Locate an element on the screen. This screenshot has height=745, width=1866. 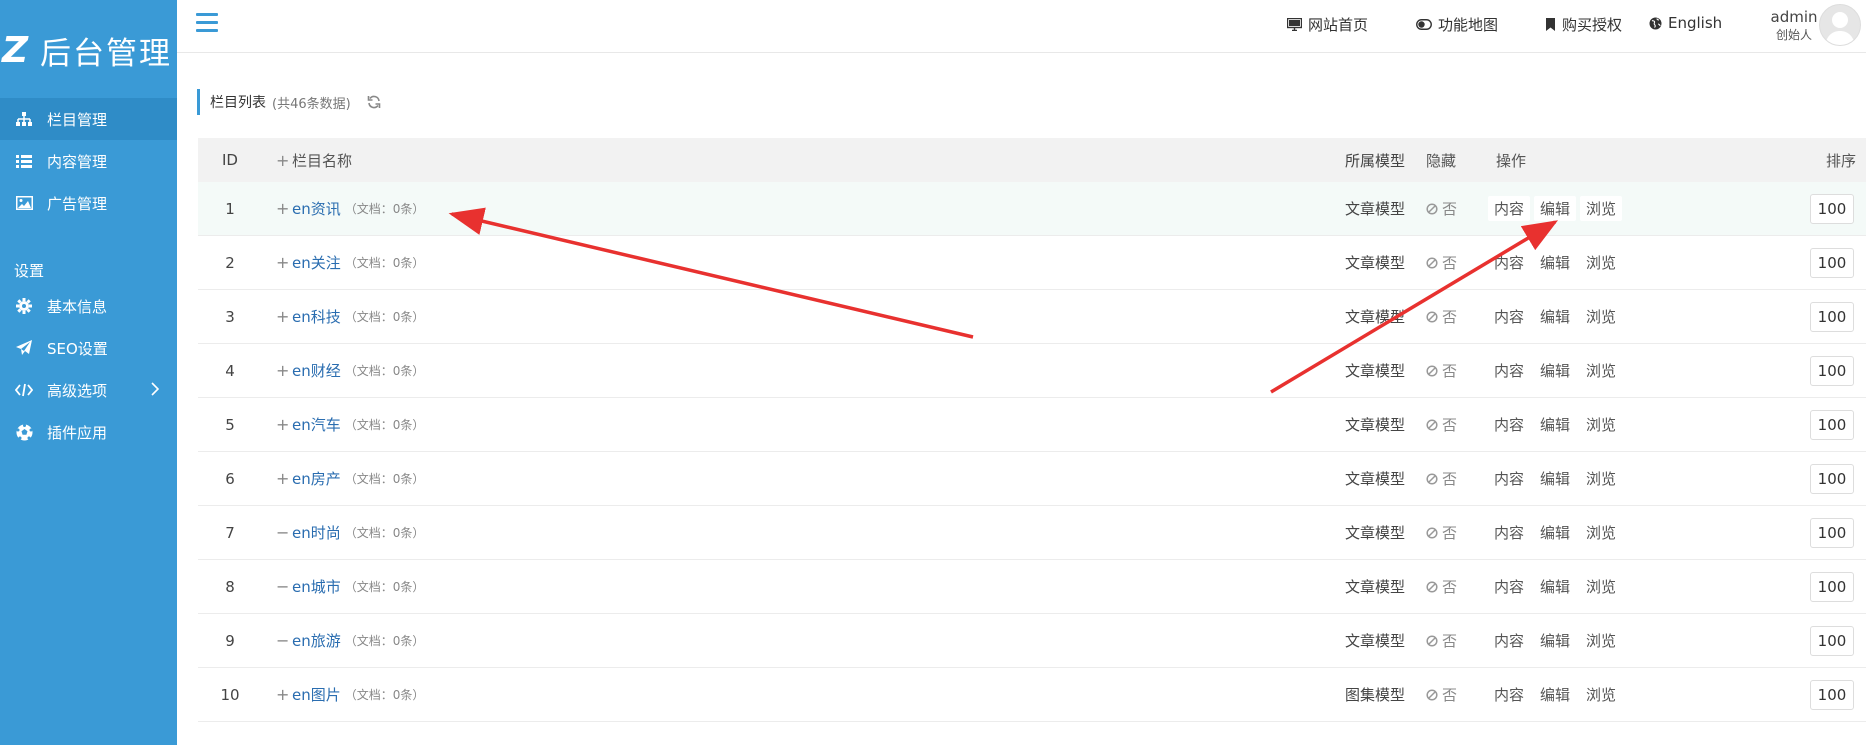
category-name-link: en城市 is located at coordinates (316, 586).